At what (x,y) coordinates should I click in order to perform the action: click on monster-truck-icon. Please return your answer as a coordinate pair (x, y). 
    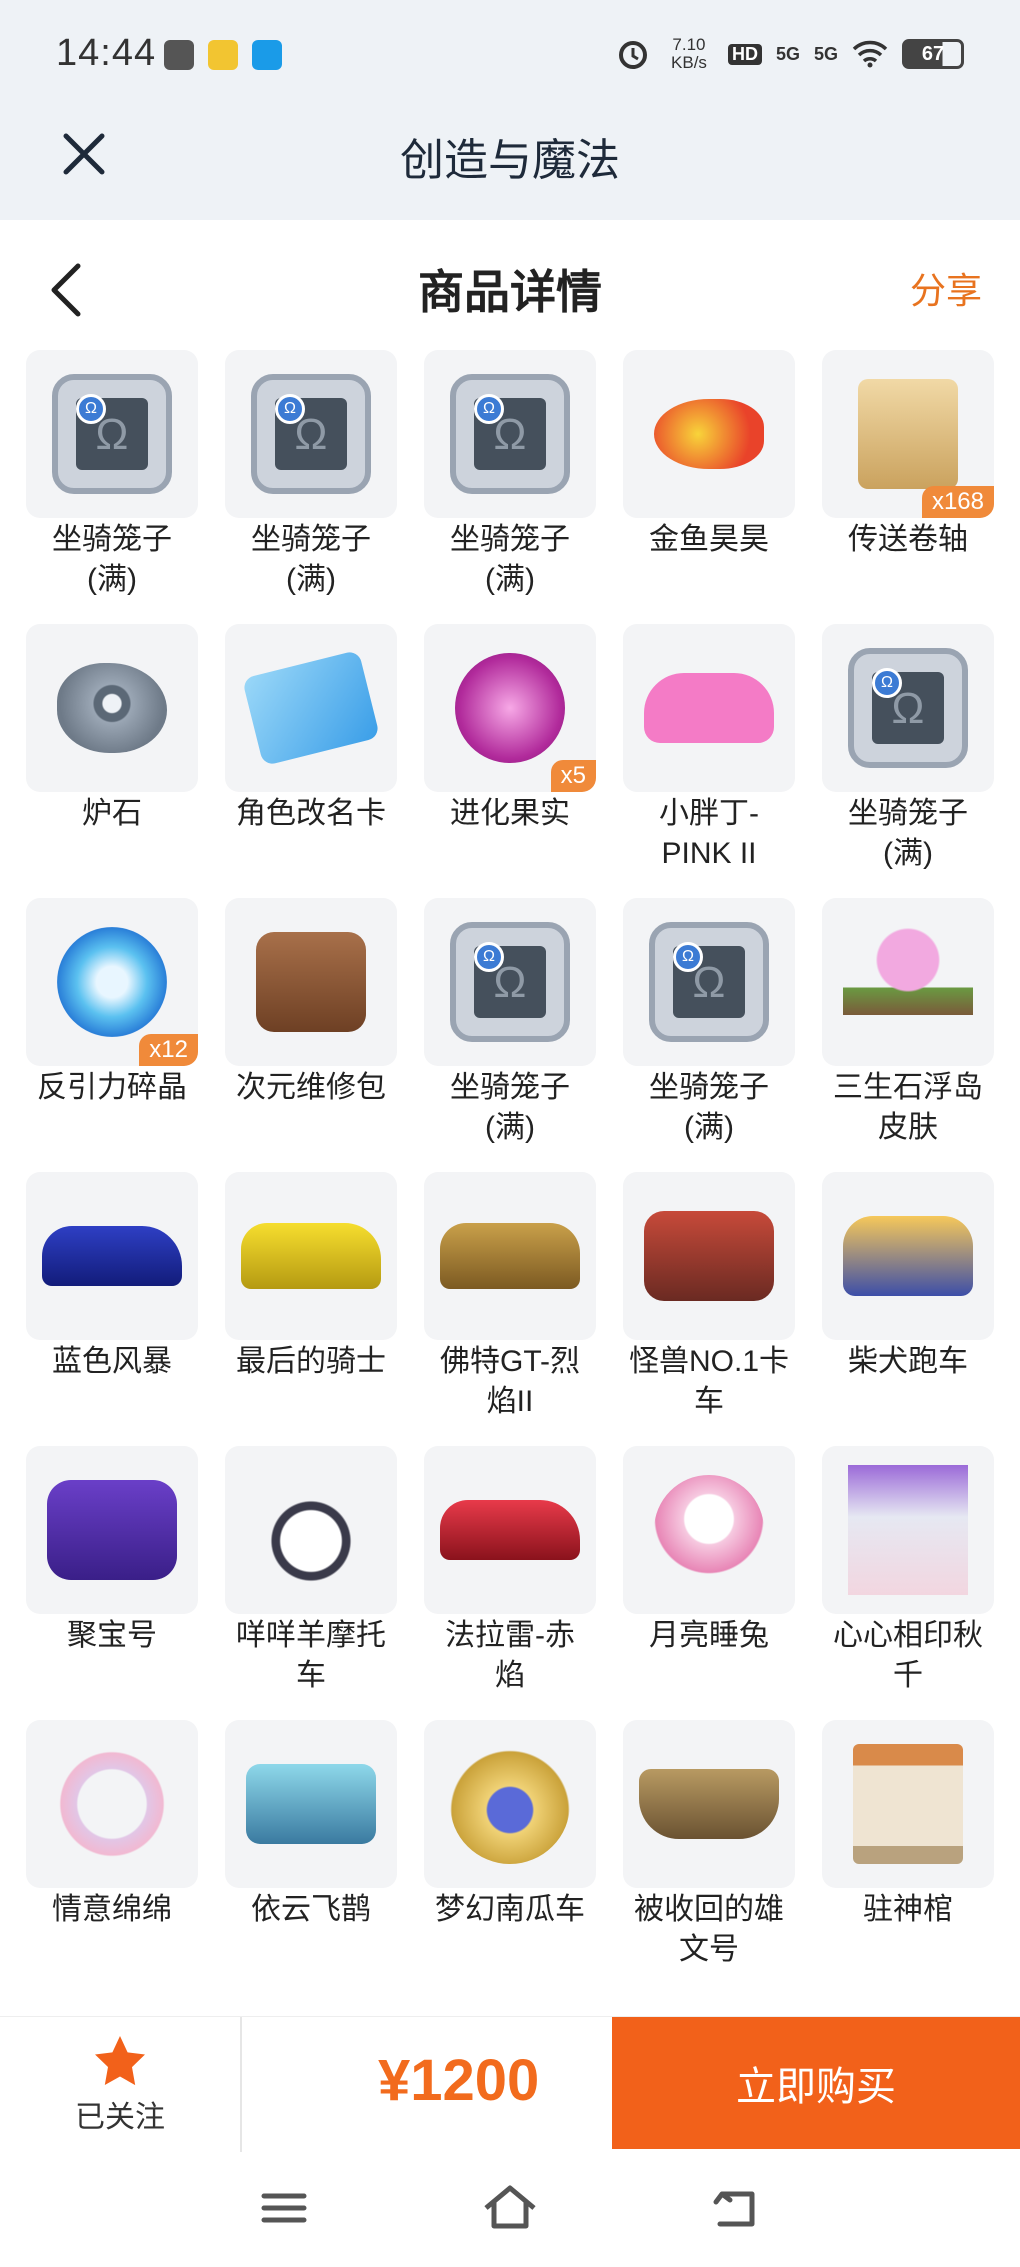
    Looking at the image, I should click on (709, 1256).